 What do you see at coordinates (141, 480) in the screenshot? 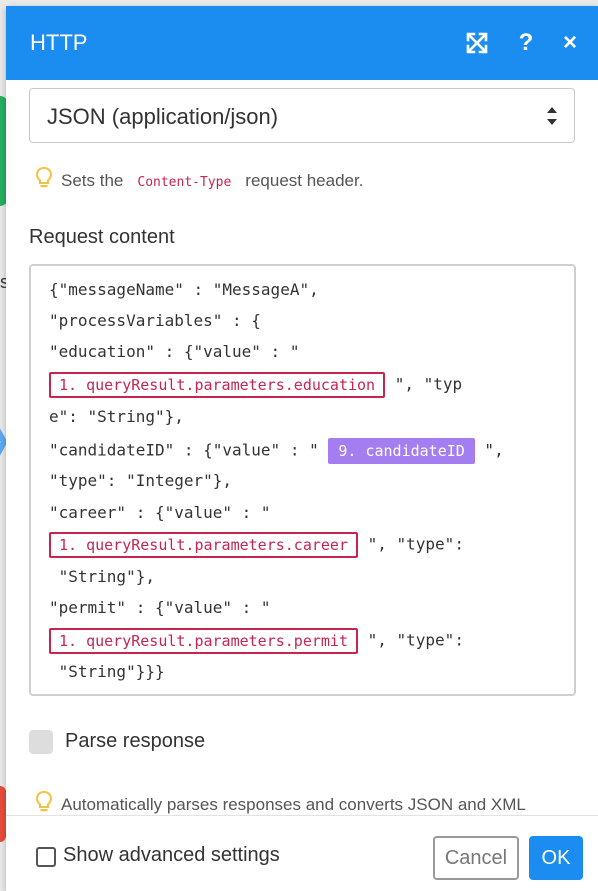
I see `code-line: "type": "Integer"},` at bounding box center [141, 480].